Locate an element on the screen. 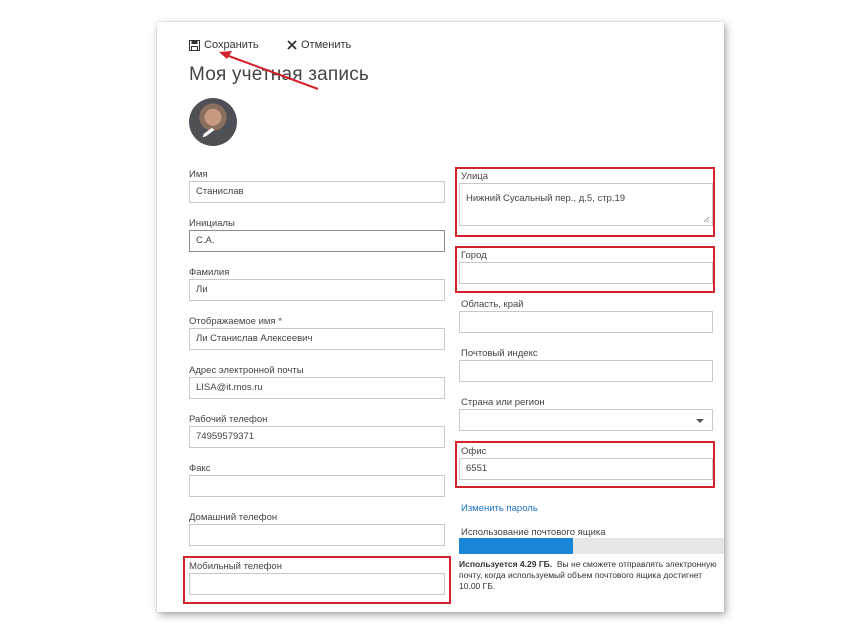 This screenshot has width=862, height=633. street-label: Улица is located at coordinates (474, 176).